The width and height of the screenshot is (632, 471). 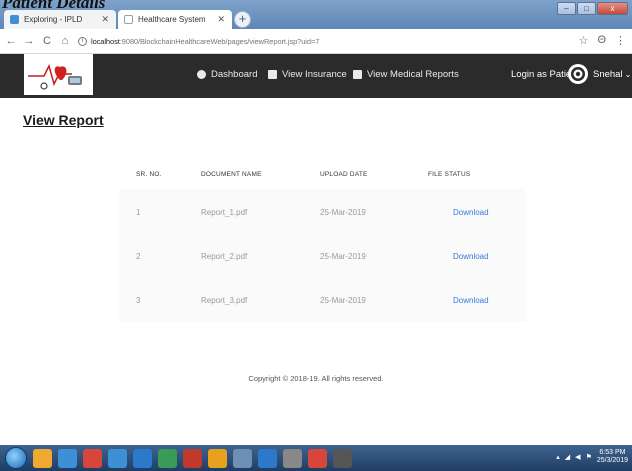 What do you see at coordinates (620, 40) in the screenshot?
I see `browser-menu-icon: ⋮` at bounding box center [620, 40].